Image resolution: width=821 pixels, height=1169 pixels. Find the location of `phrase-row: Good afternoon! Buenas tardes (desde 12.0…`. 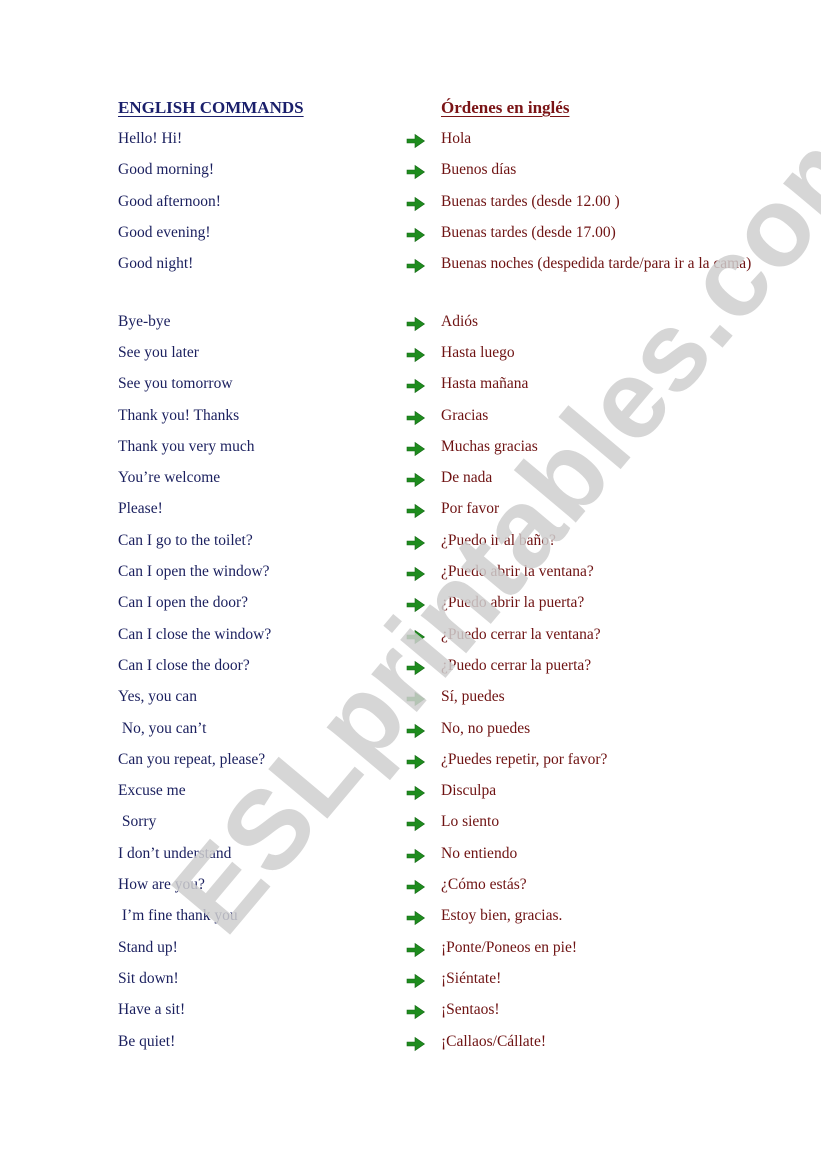

phrase-row: Good afternoon! Buenas tardes (desde 12.0… is located at coordinates (410, 206).